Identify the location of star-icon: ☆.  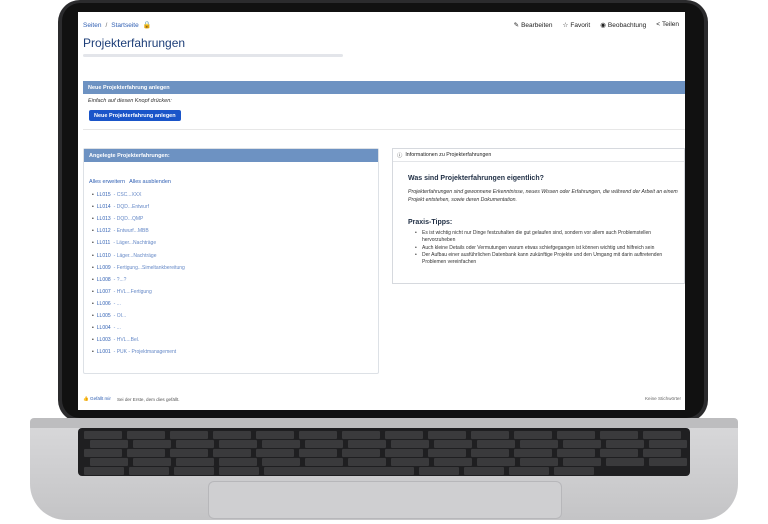
(565, 25).